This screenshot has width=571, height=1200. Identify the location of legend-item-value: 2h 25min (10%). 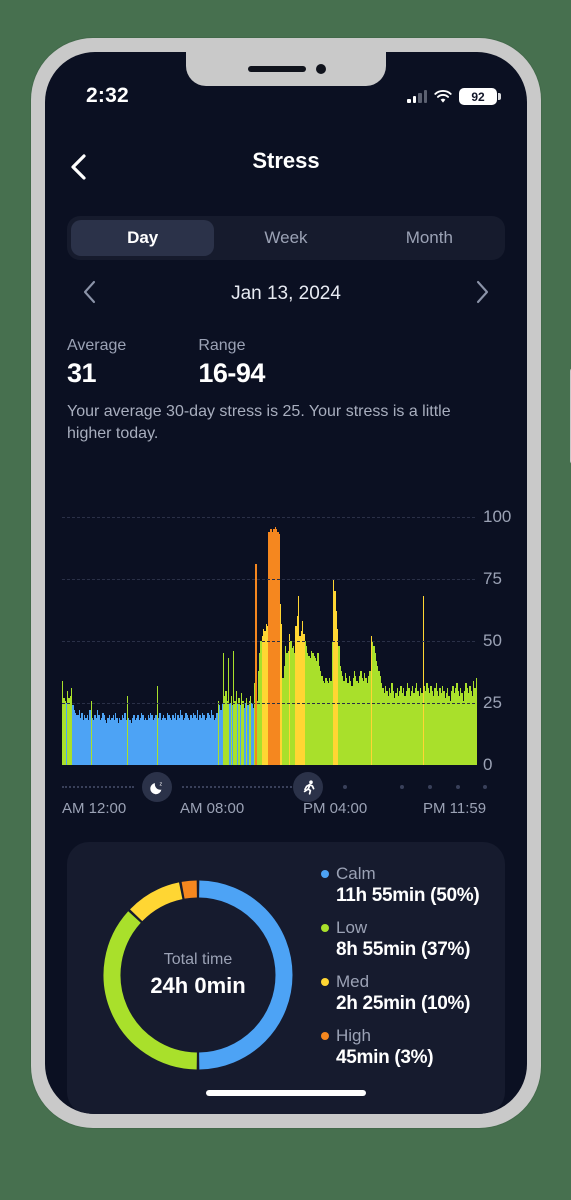
(403, 1003).